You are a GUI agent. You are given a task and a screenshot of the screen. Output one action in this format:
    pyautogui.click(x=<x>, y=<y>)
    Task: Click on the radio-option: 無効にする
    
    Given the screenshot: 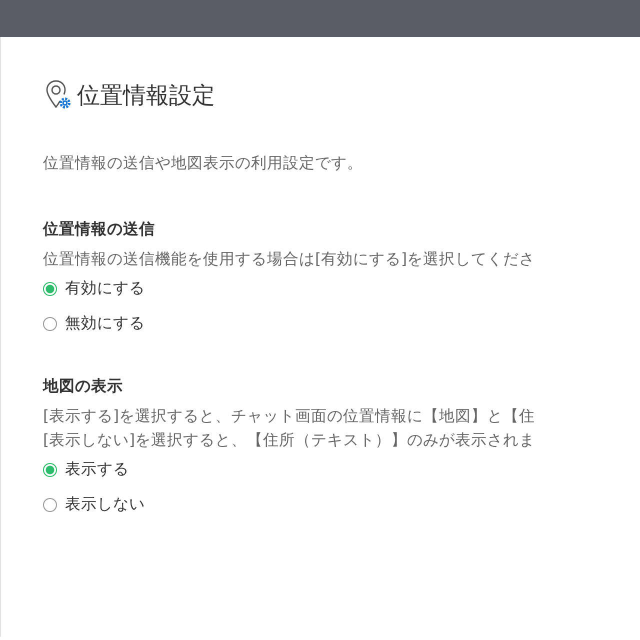 What is the action you would take?
    pyautogui.click(x=94, y=323)
    